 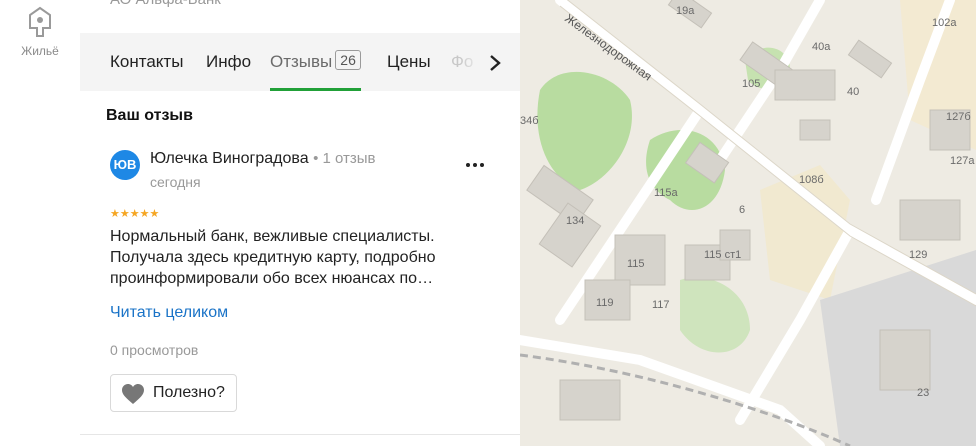 What do you see at coordinates (40, 223) in the screenshot?
I see `left-rail: Жильё` at bounding box center [40, 223].